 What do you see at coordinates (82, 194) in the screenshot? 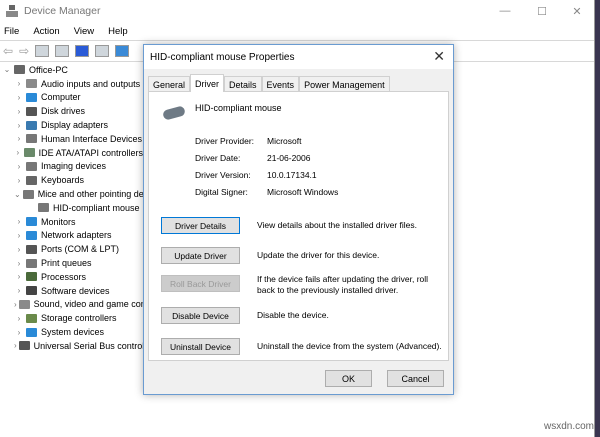
I see `tree-item: ⌄ Mice and other pointing devices` at bounding box center [82, 194].